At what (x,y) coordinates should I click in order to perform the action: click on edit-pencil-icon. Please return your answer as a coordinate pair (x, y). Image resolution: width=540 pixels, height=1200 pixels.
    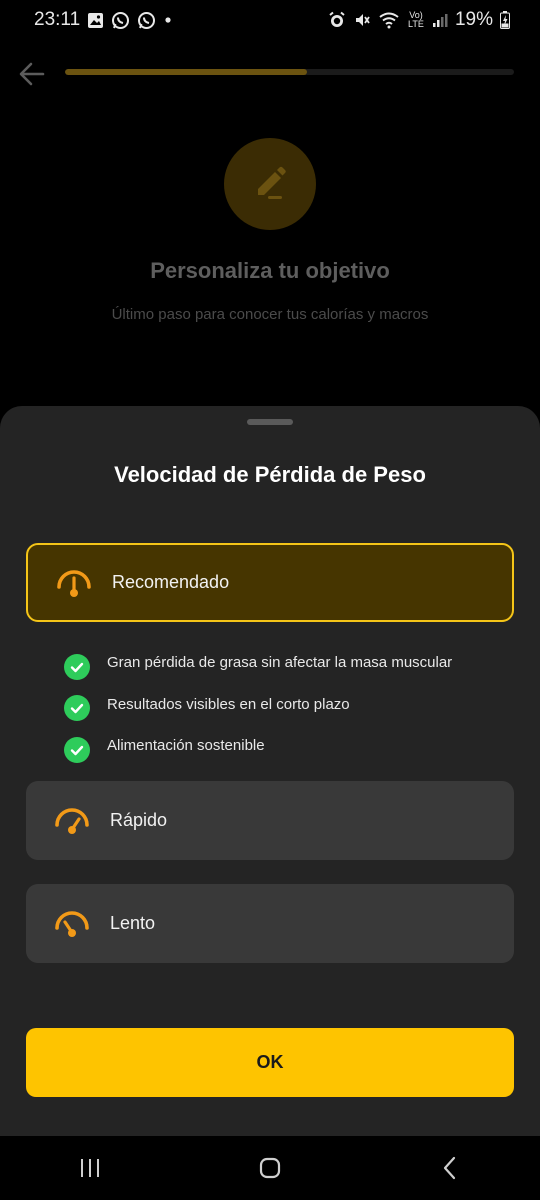
    Looking at the image, I should click on (270, 184).